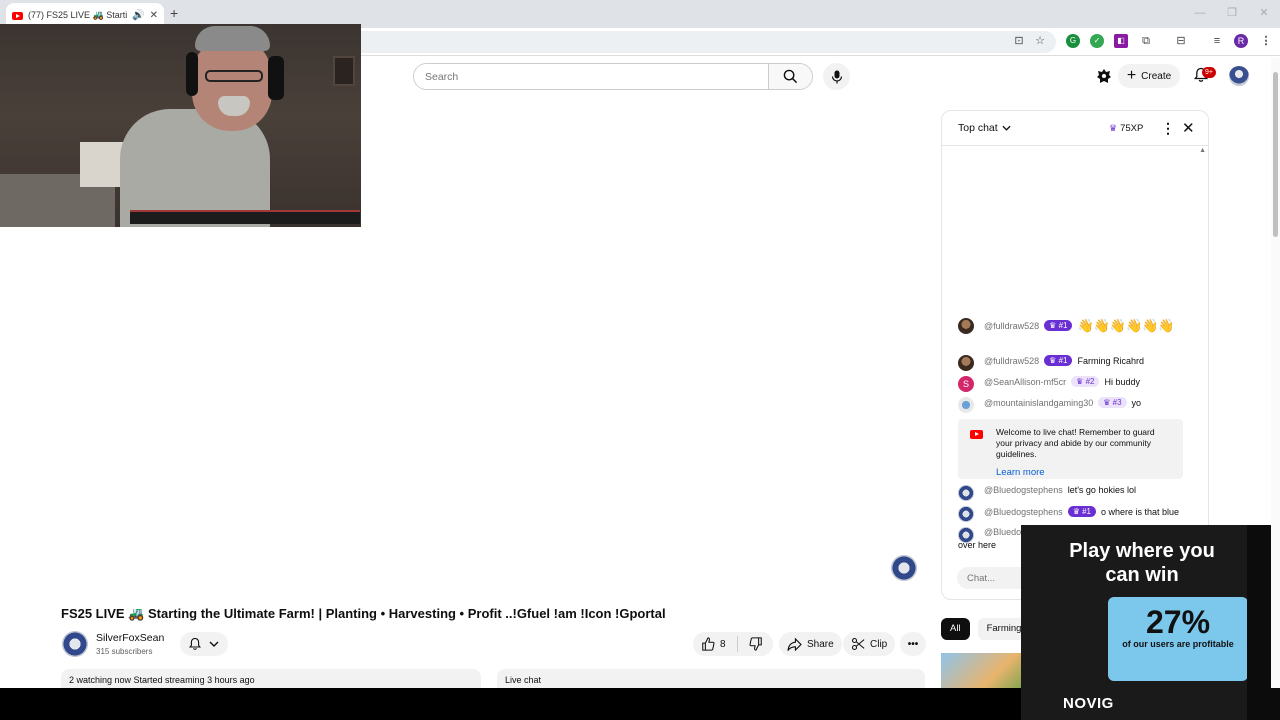 The height and width of the screenshot is (720, 1280). I want to click on extension-check-icon: ✓, so click(1097, 41).